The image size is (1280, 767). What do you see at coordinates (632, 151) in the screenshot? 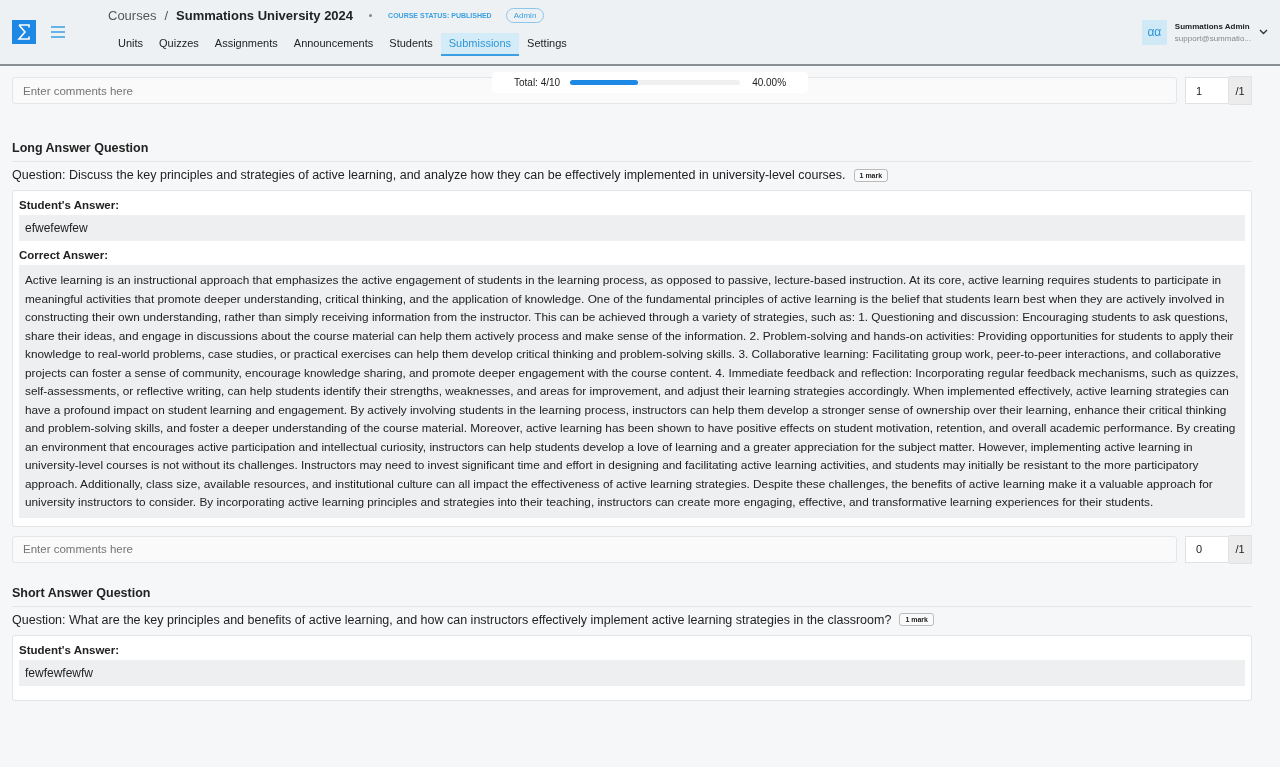
I see `question-heading: Long Answer Question` at bounding box center [632, 151].